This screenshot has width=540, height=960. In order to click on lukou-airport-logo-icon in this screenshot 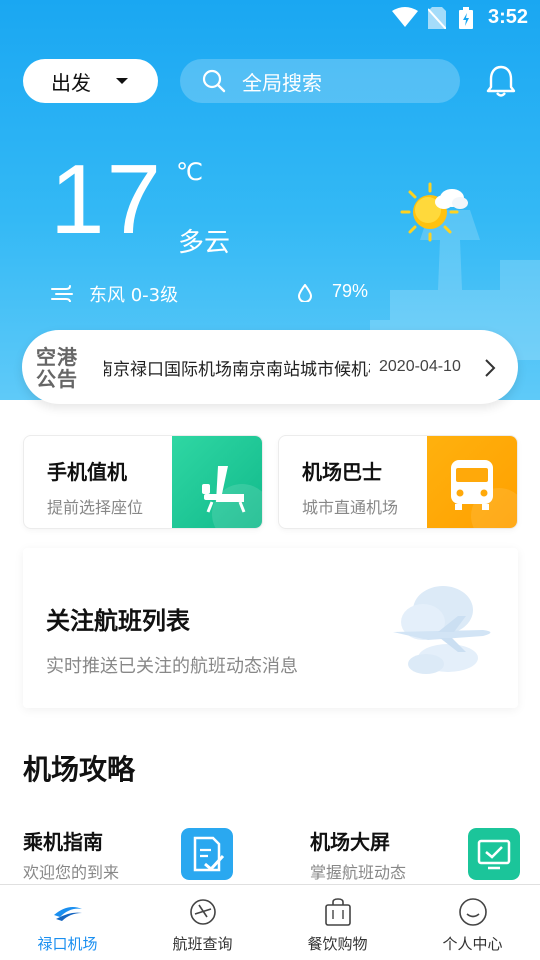, I will do `click(68, 914)`.